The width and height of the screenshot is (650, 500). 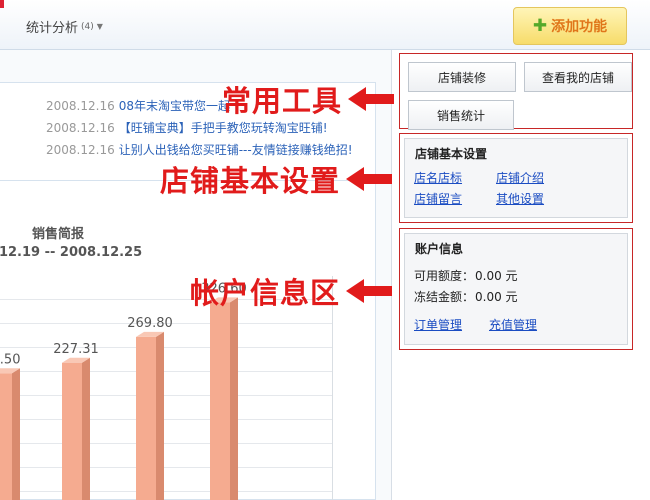 I want to click on shop-decorate-button: 店铺装修, so click(x=462, y=77).